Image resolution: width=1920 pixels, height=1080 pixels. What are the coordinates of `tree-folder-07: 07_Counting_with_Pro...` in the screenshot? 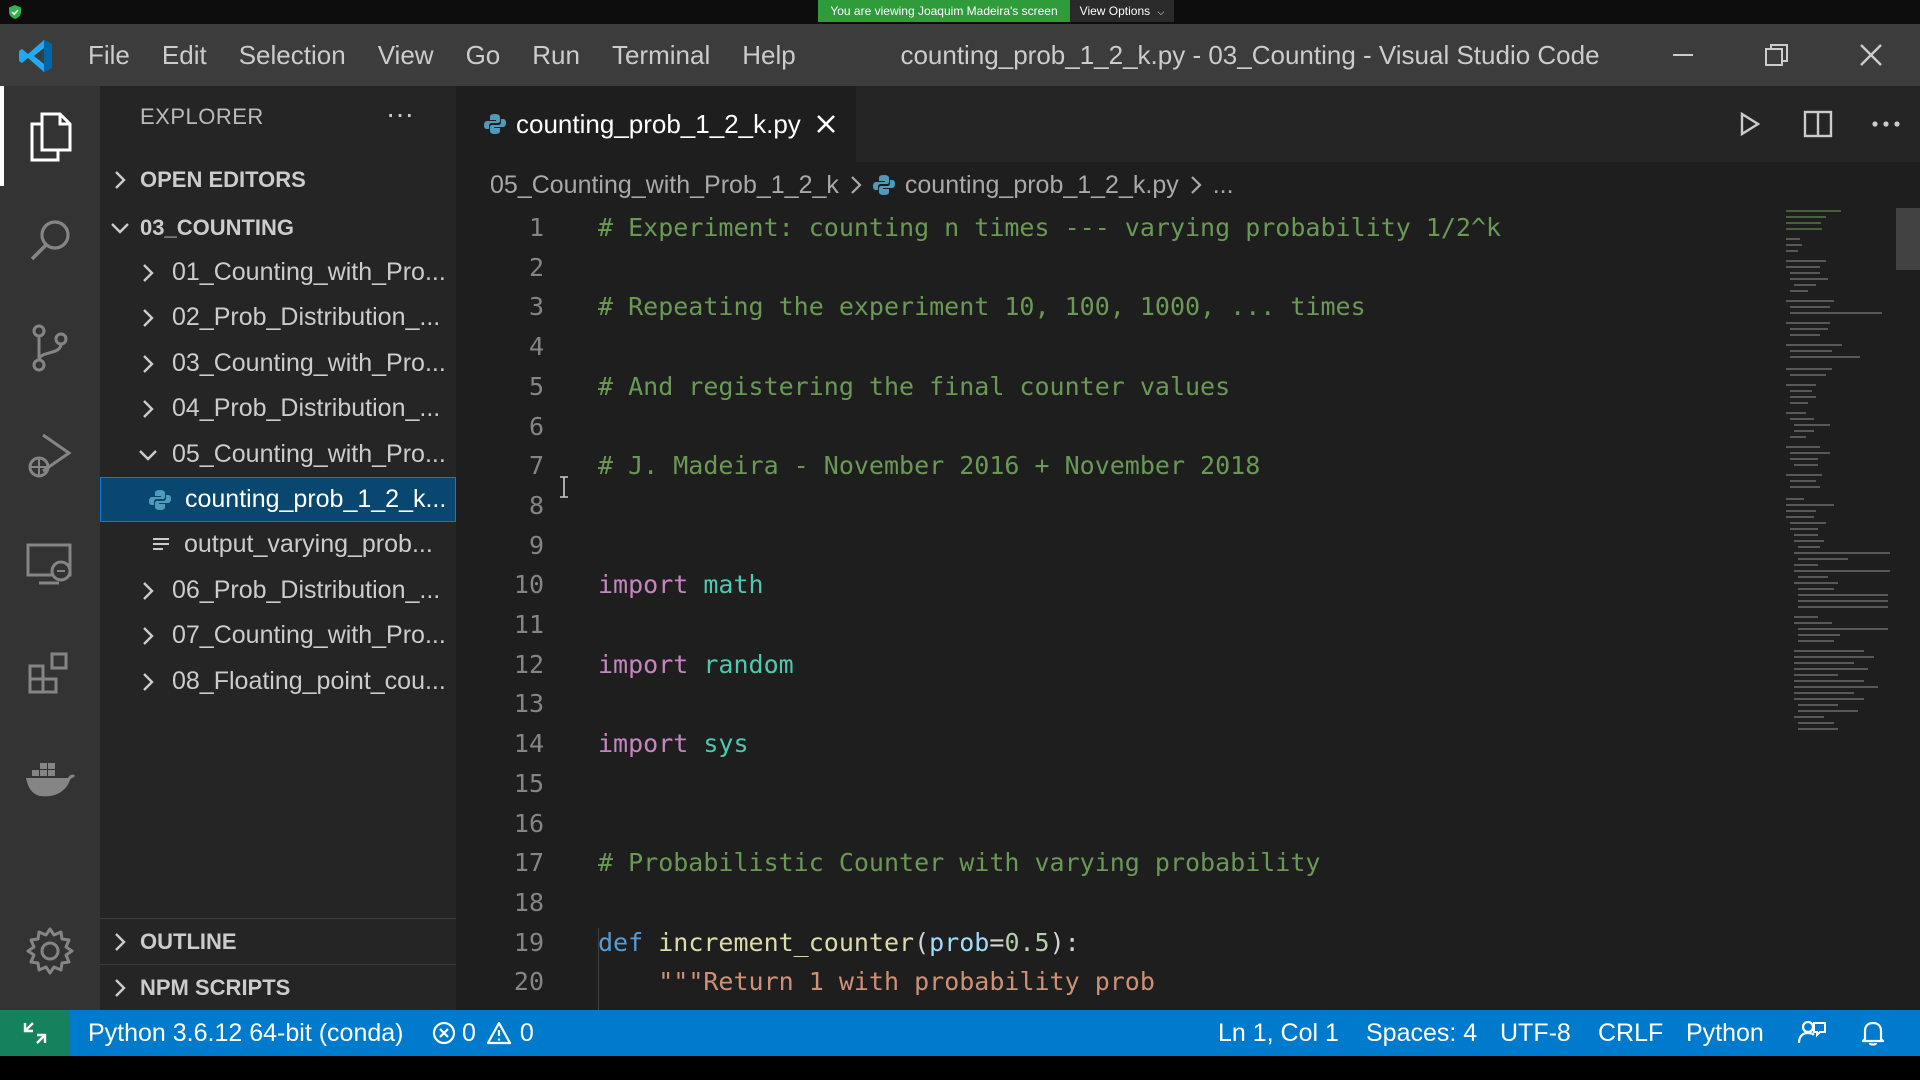 It's located at (278, 635).